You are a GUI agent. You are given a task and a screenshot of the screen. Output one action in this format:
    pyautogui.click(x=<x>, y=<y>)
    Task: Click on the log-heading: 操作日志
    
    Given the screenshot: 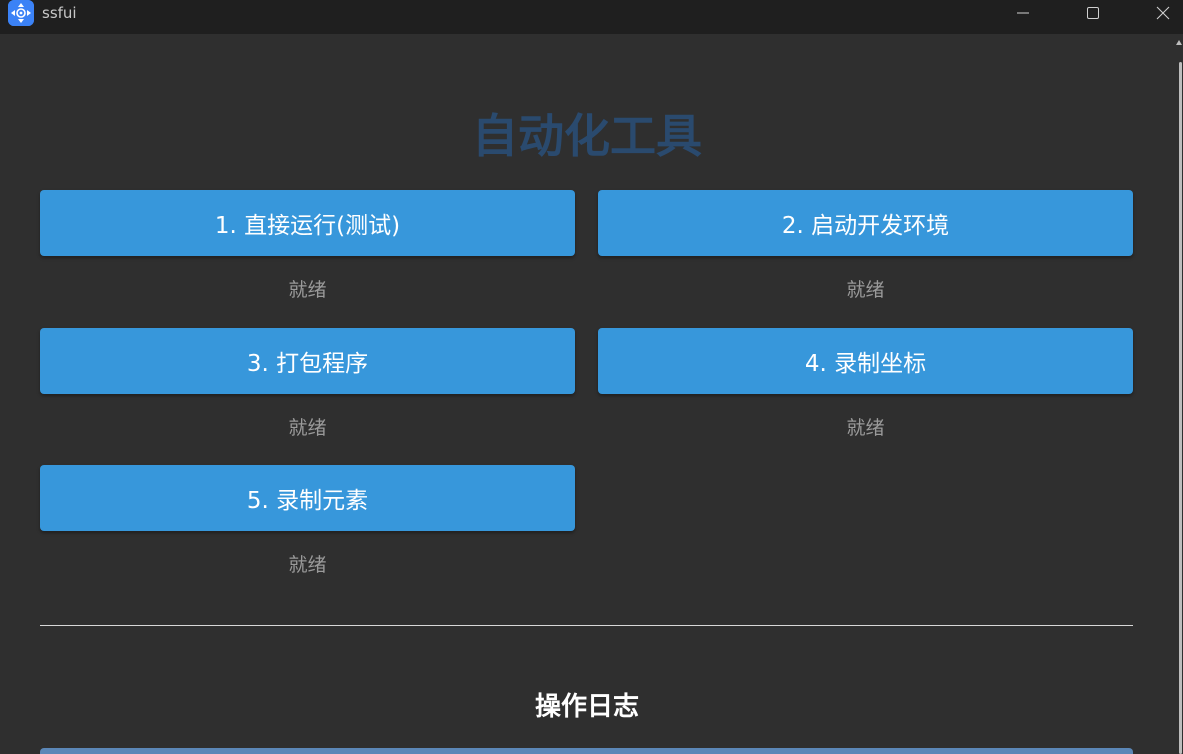 What is the action you would take?
    pyautogui.click(x=586, y=707)
    